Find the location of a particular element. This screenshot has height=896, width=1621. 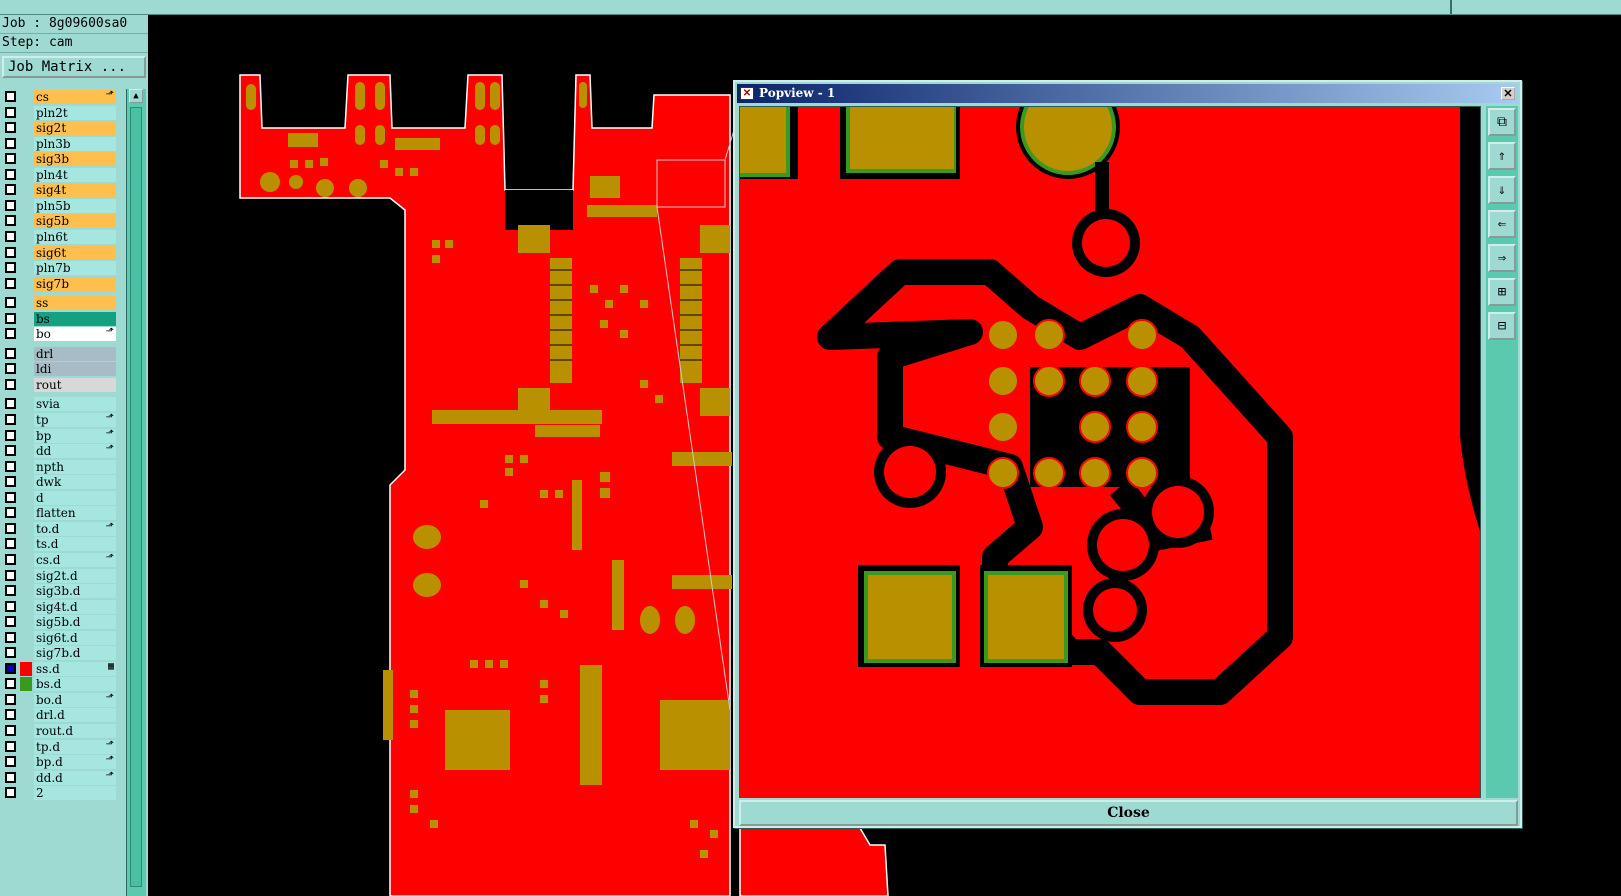

layer-row-pln3b: pln3b is located at coordinates (61, 144).